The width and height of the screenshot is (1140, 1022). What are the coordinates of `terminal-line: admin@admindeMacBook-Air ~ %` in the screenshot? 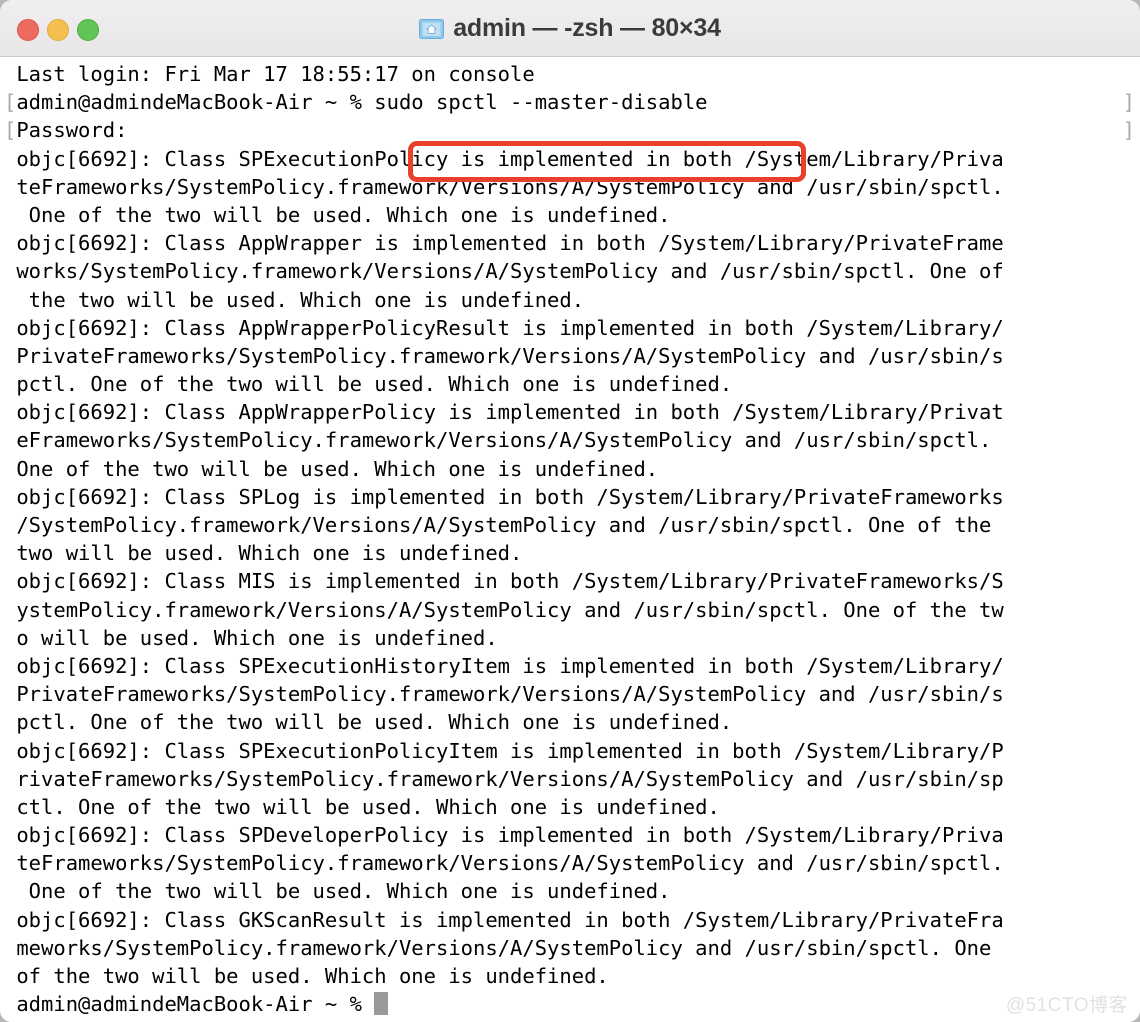 It's located at (572, 1004).